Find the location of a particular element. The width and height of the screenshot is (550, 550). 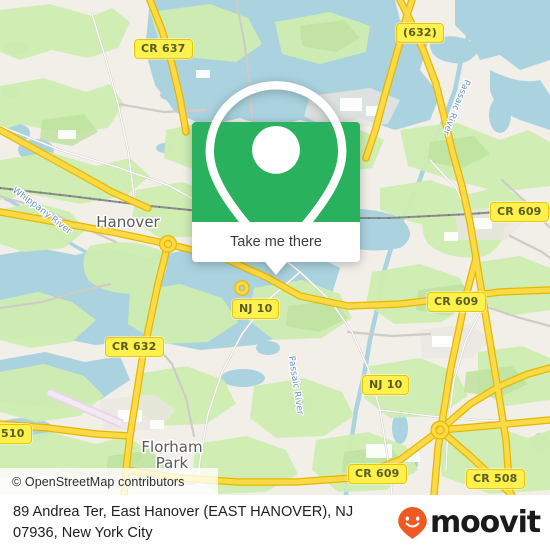

road-shield-cr-637: CR 637 is located at coordinates (163, 49).